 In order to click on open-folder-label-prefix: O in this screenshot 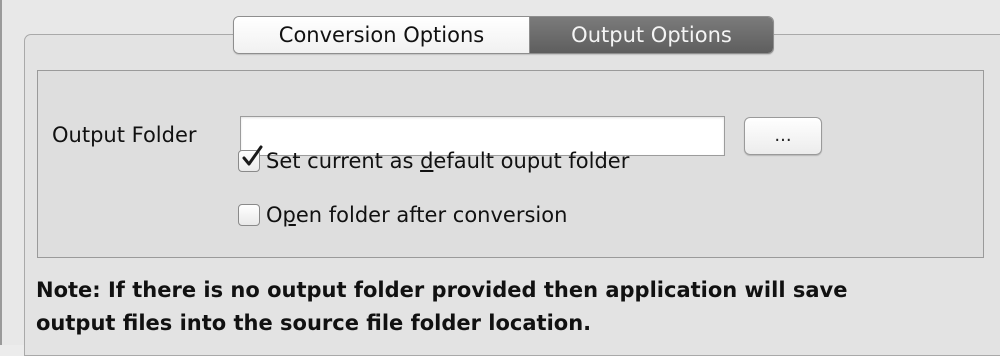, I will do `click(274, 215)`.